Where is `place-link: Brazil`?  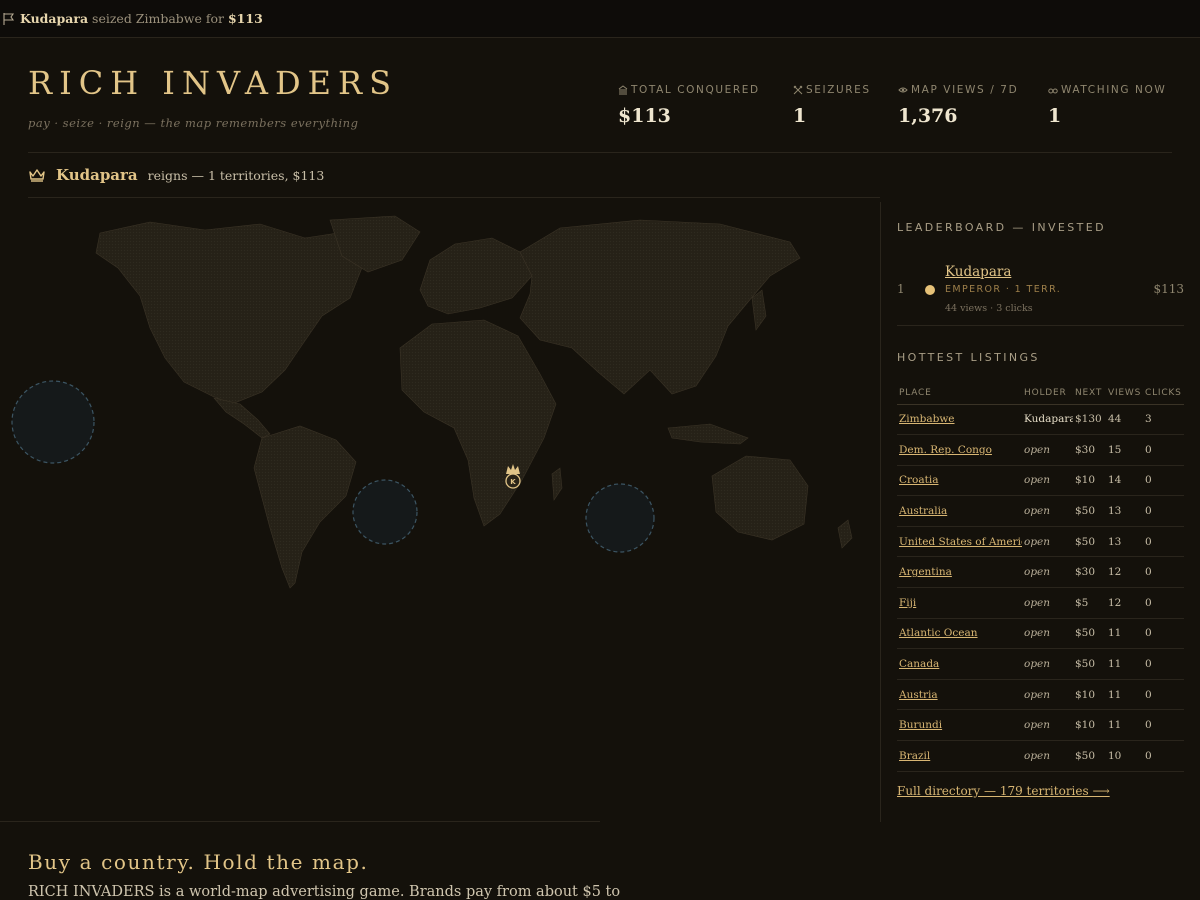 place-link: Brazil is located at coordinates (959, 756).